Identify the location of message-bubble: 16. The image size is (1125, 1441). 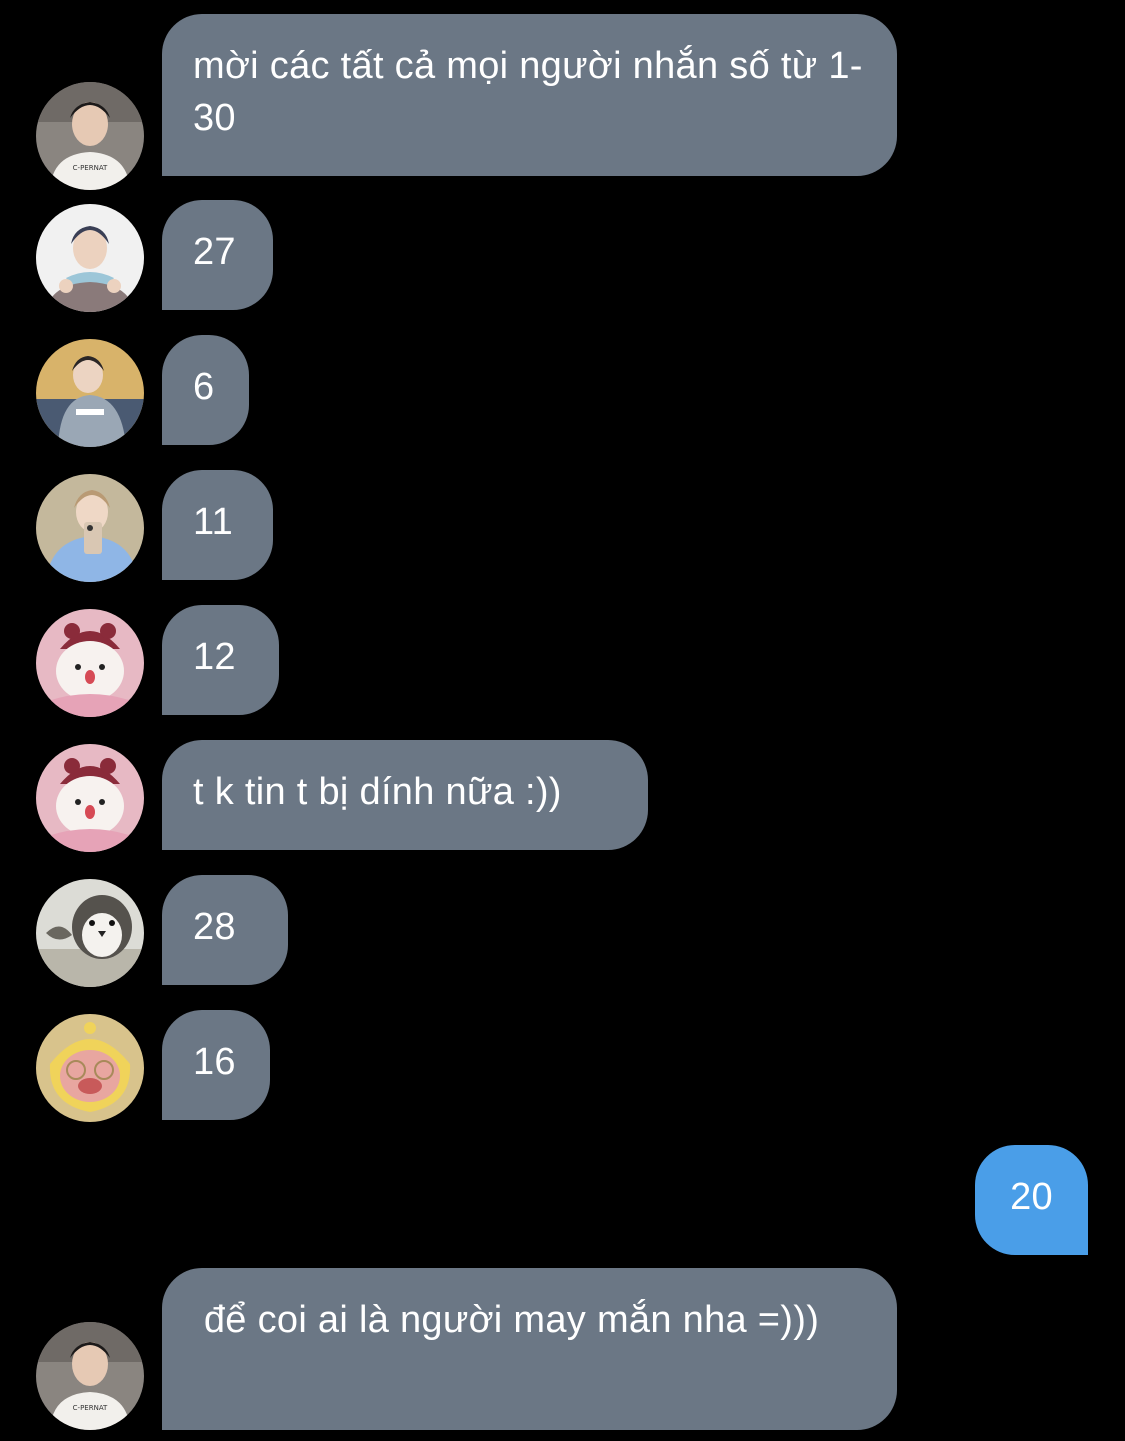
(216, 1065).